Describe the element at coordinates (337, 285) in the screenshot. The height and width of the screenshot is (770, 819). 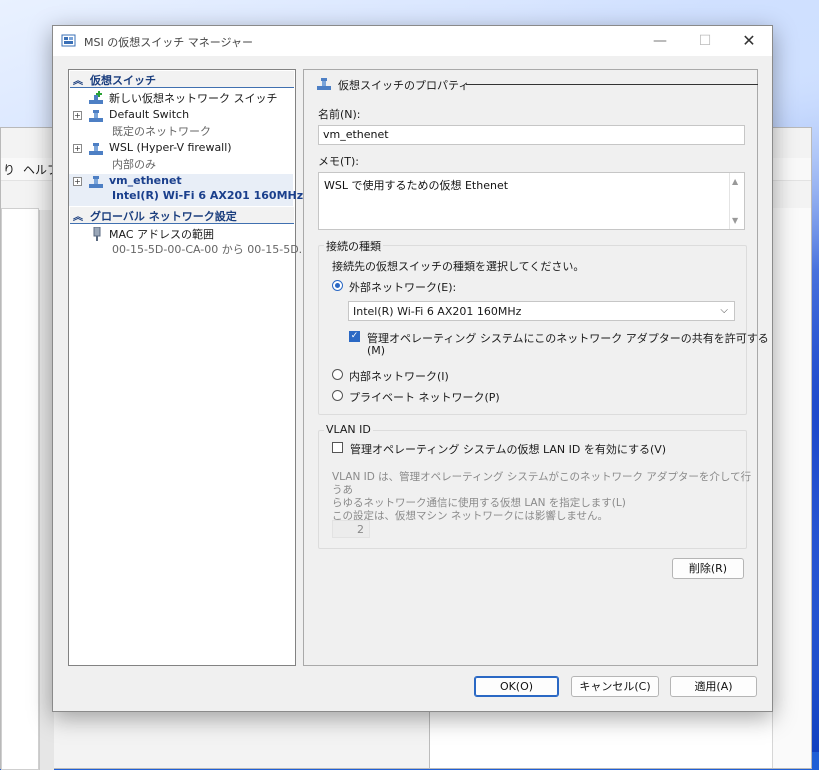
I see `external-network-radio` at that location.